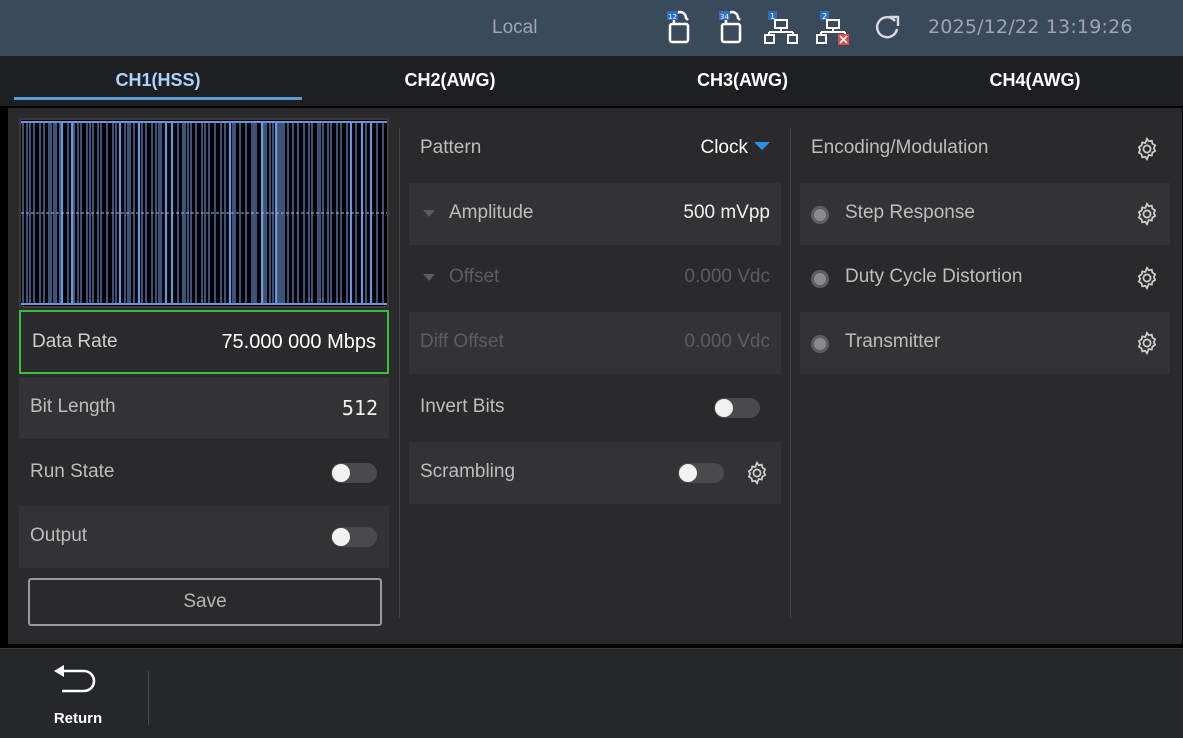 This screenshot has width=1183, height=738. I want to click on duty-cycle-distortion-gear-icon, so click(1147, 278).